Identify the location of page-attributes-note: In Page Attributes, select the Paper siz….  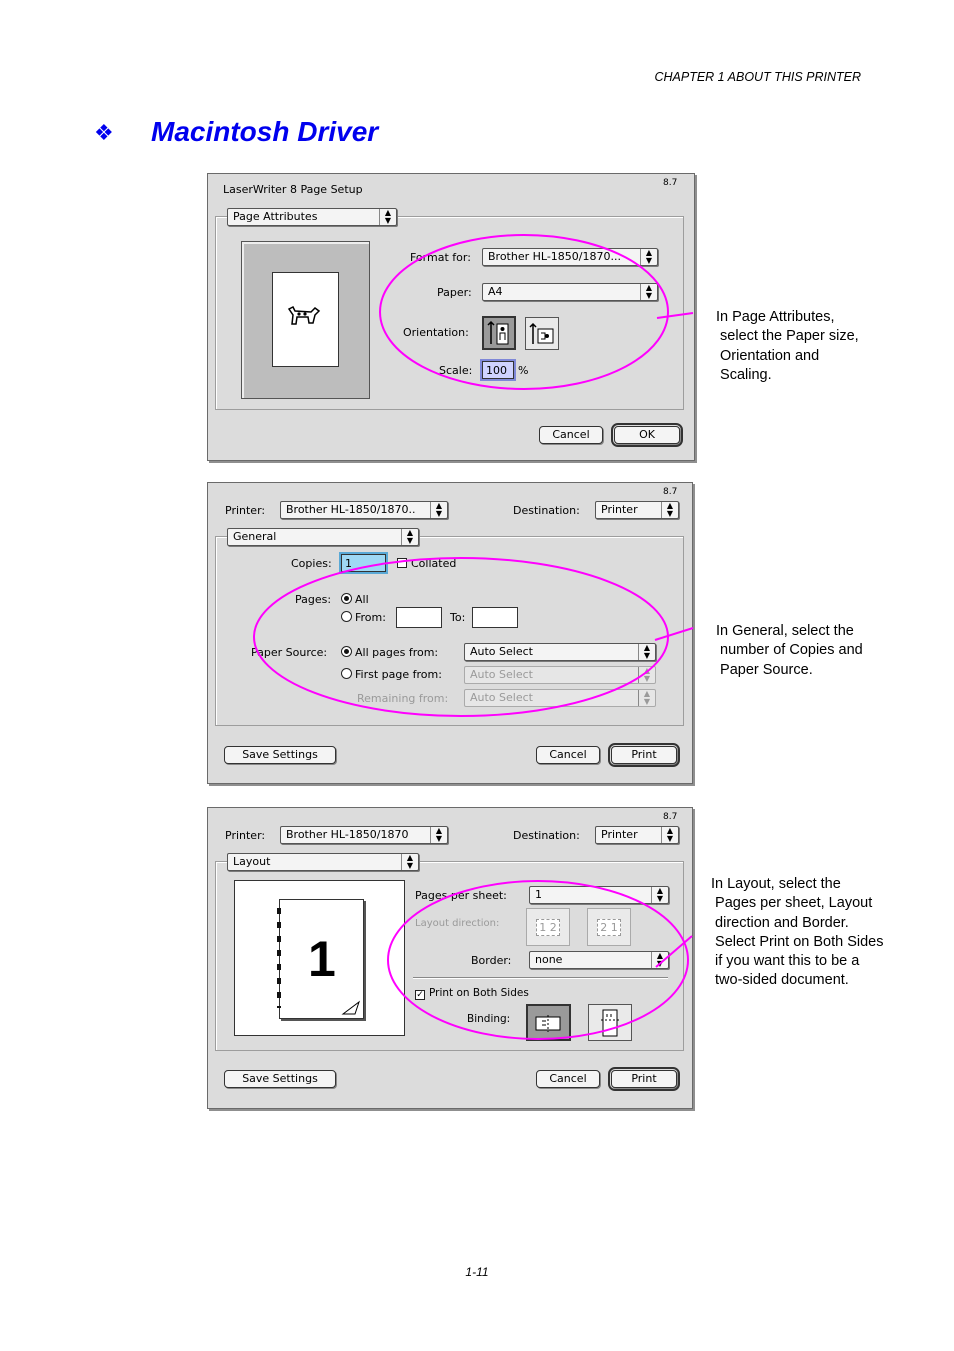
(787, 346).